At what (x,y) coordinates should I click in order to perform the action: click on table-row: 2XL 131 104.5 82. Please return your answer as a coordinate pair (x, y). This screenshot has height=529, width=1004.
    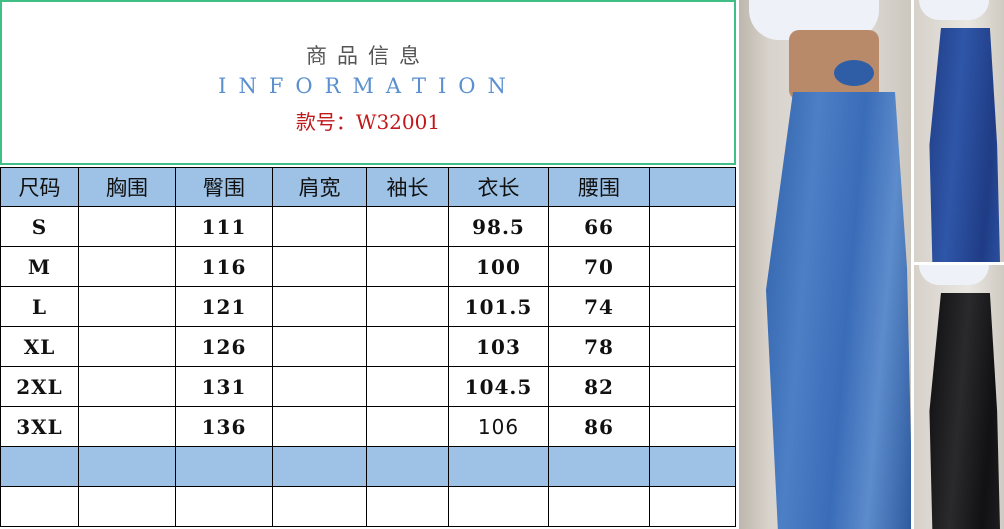
    Looking at the image, I should click on (368, 386).